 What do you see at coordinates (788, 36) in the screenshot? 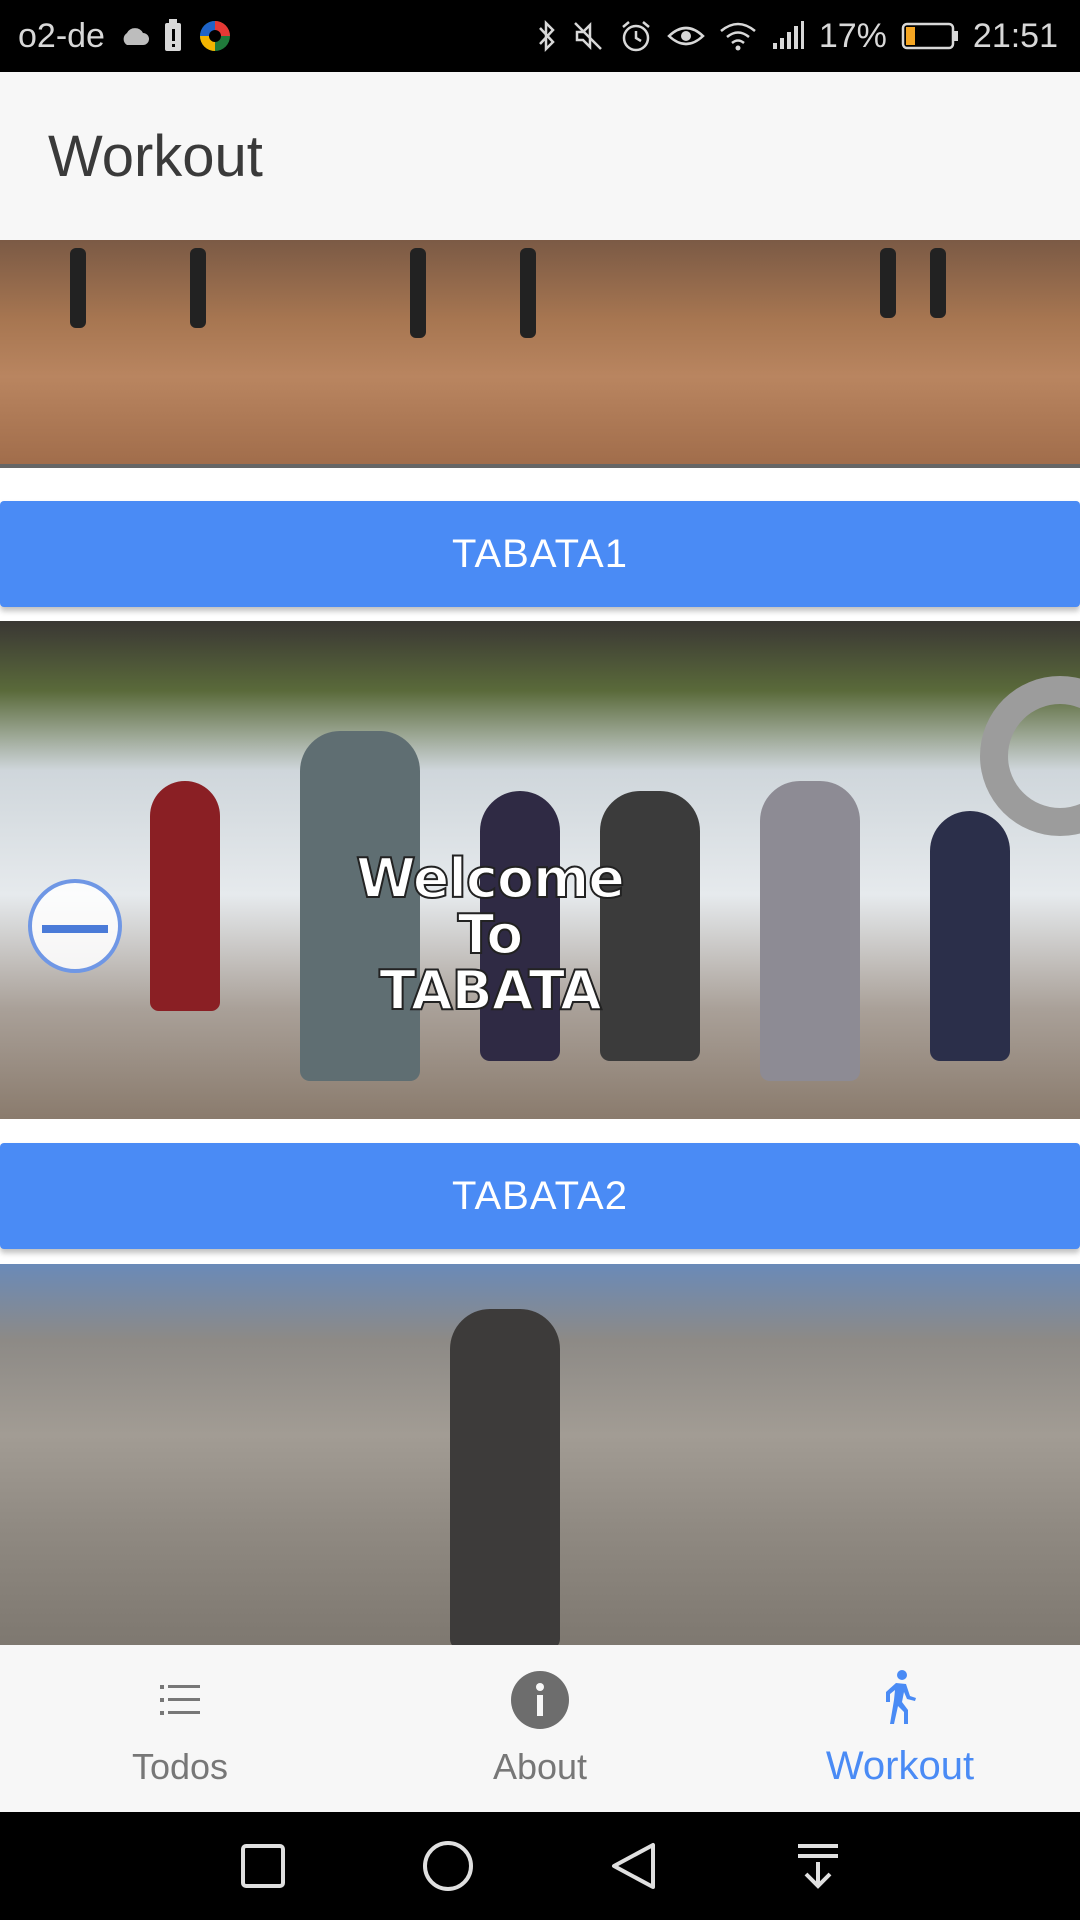
I see `signal-icon` at bounding box center [788, 36].